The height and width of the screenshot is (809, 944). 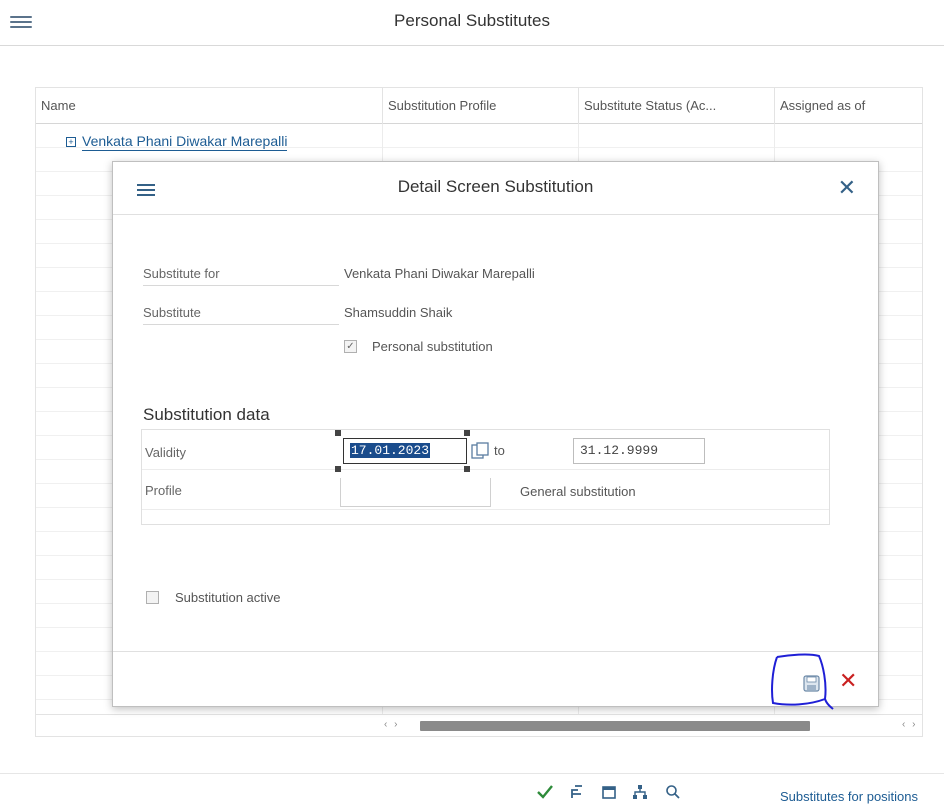 I want to click on validity-from-value: 17.01.2023, so click(x=390, y=450).